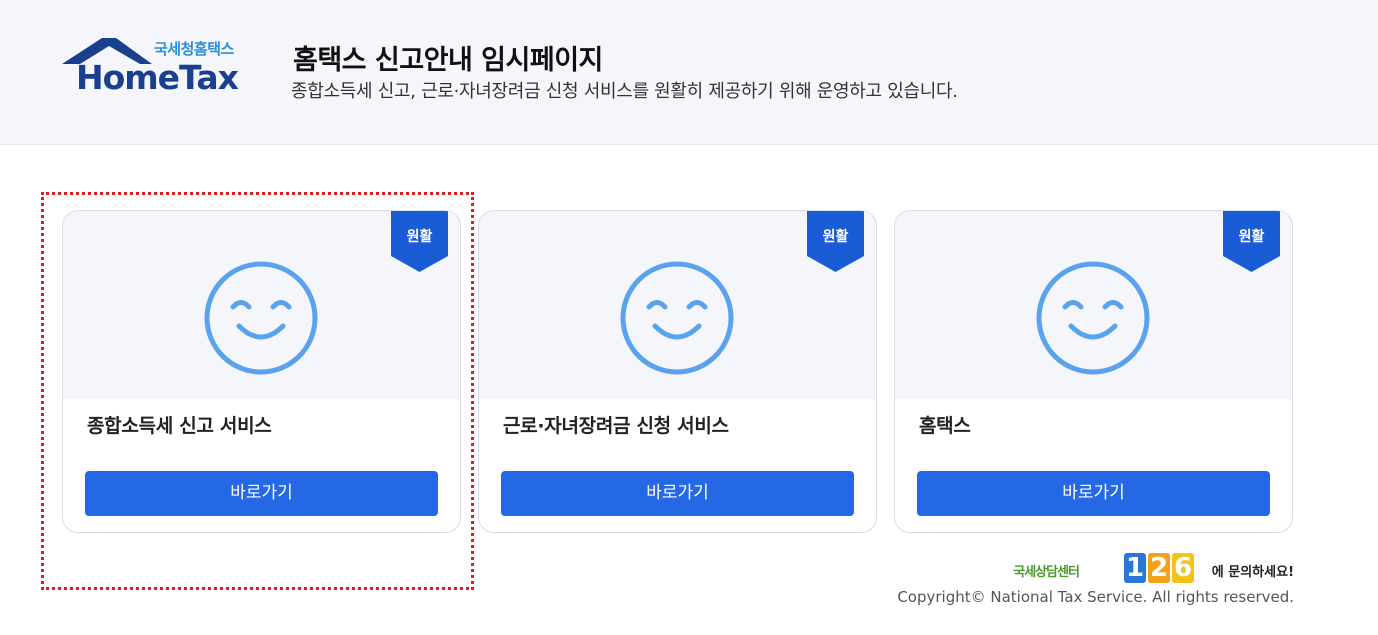  I want to click on card-title: 종합소득세 신고 서비스, so click(179, 426).